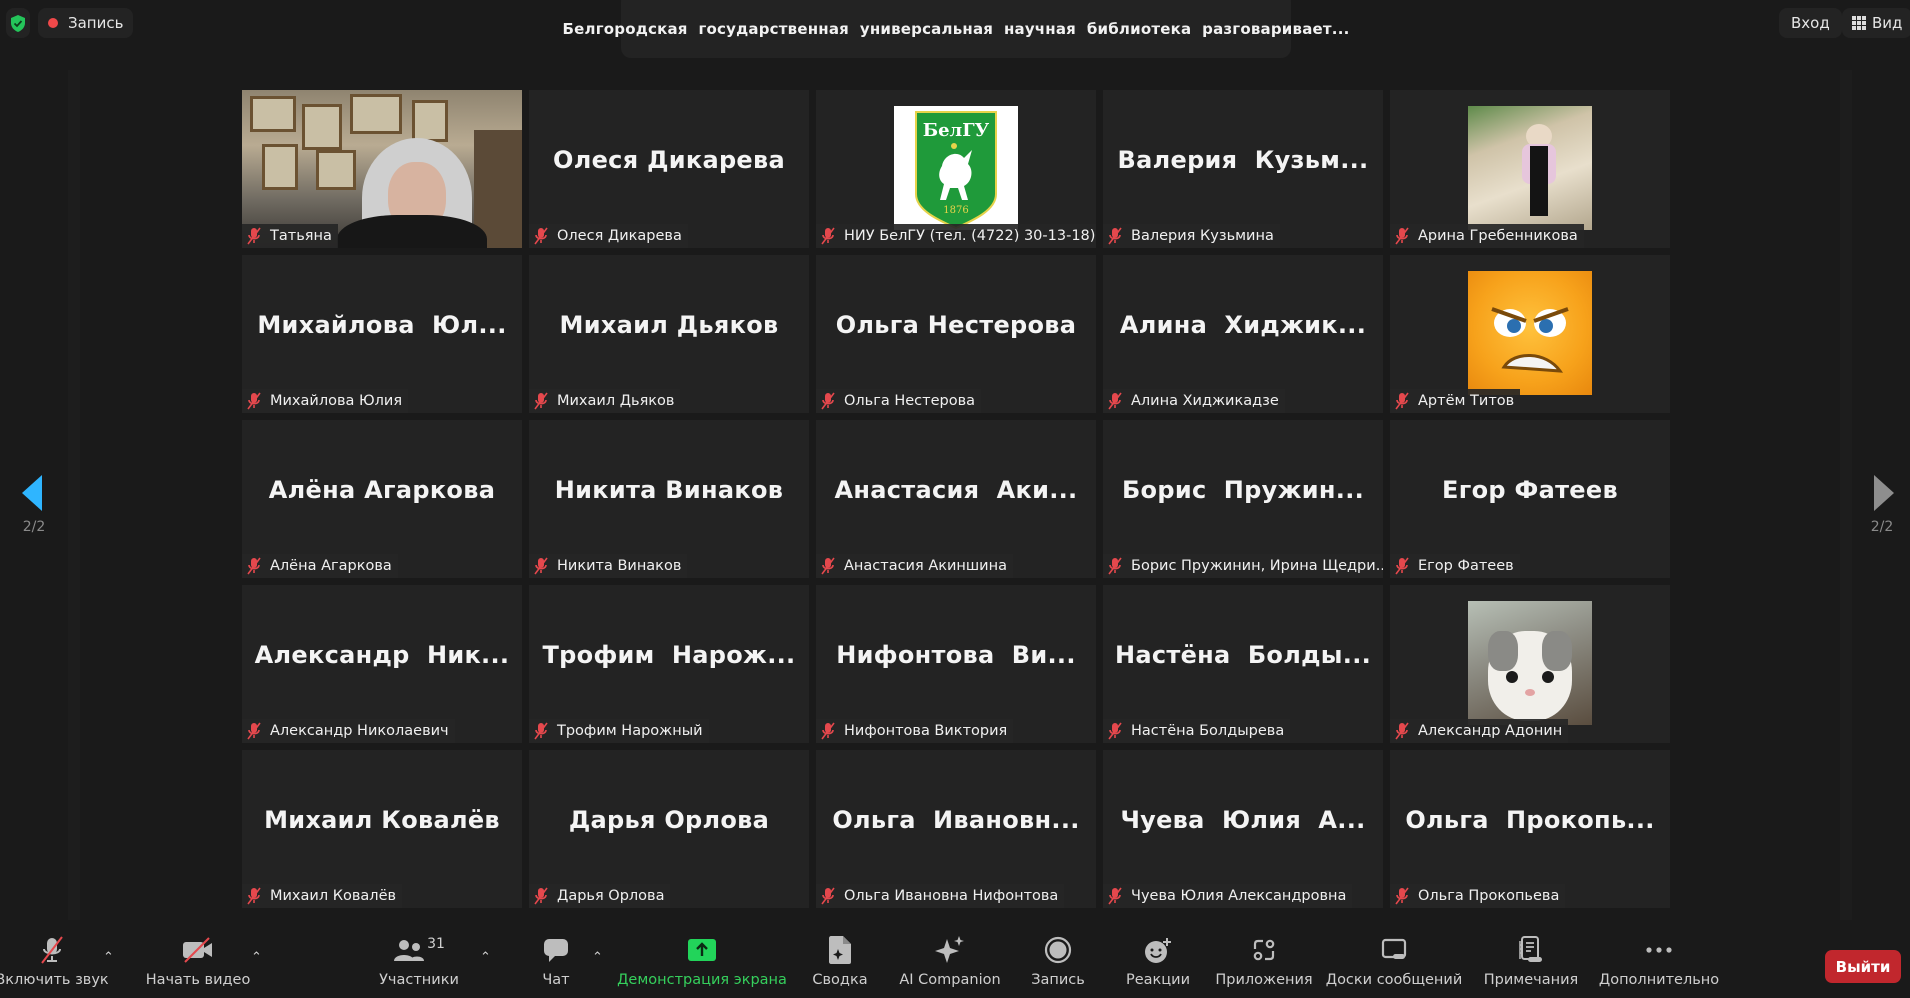 The width and height of the screenshot is (1910, 998). I want to click on participant-tile: Настёна Болды... Настёна Болдырева, so click(1243, 664).